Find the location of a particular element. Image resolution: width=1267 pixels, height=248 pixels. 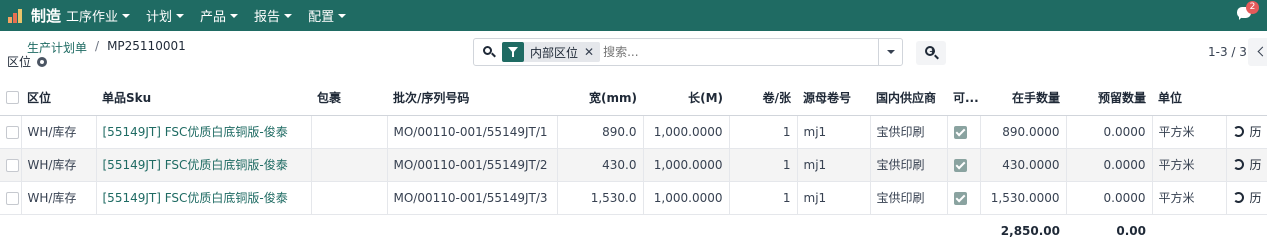

filter-facet: 内部区位 ✕ is located at coordinates (551, 52).